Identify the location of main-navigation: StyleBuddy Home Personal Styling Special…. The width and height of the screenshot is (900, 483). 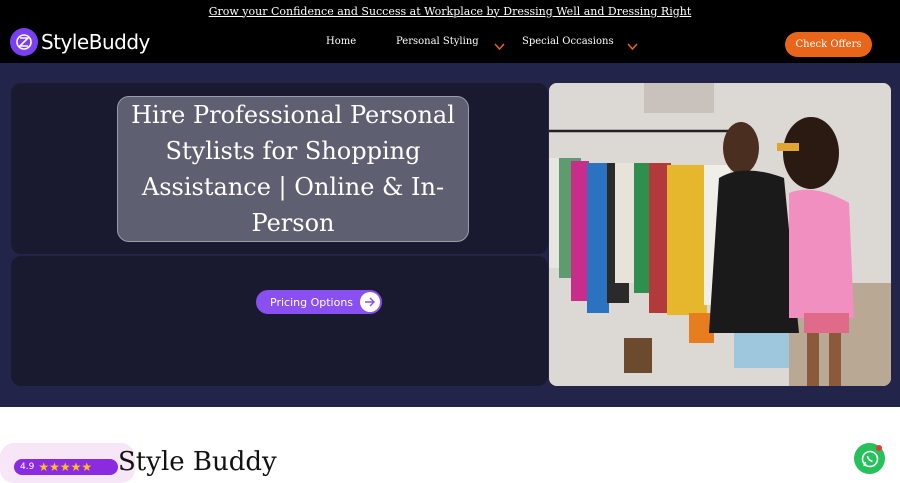
(450, 42).